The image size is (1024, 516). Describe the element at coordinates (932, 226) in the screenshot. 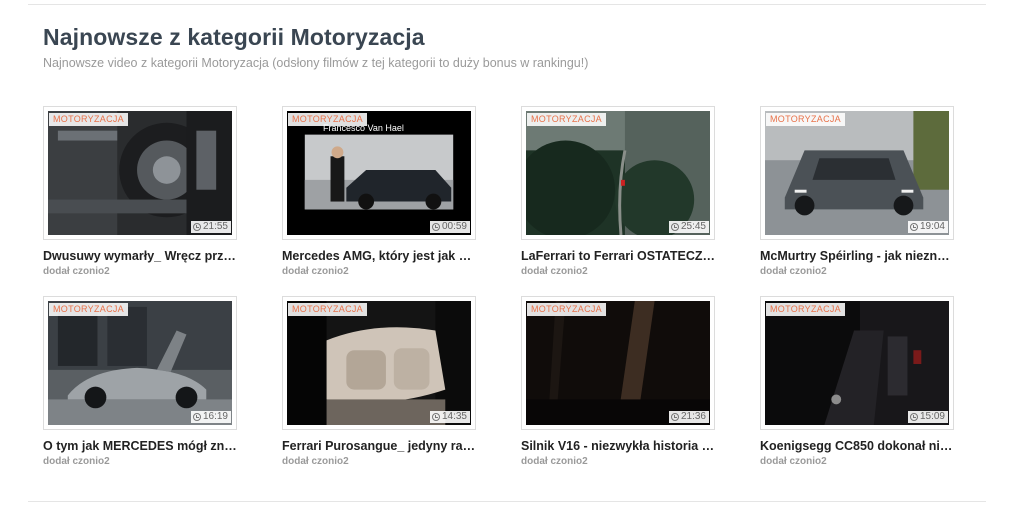

I see `duration-text: 19:04` at that location.